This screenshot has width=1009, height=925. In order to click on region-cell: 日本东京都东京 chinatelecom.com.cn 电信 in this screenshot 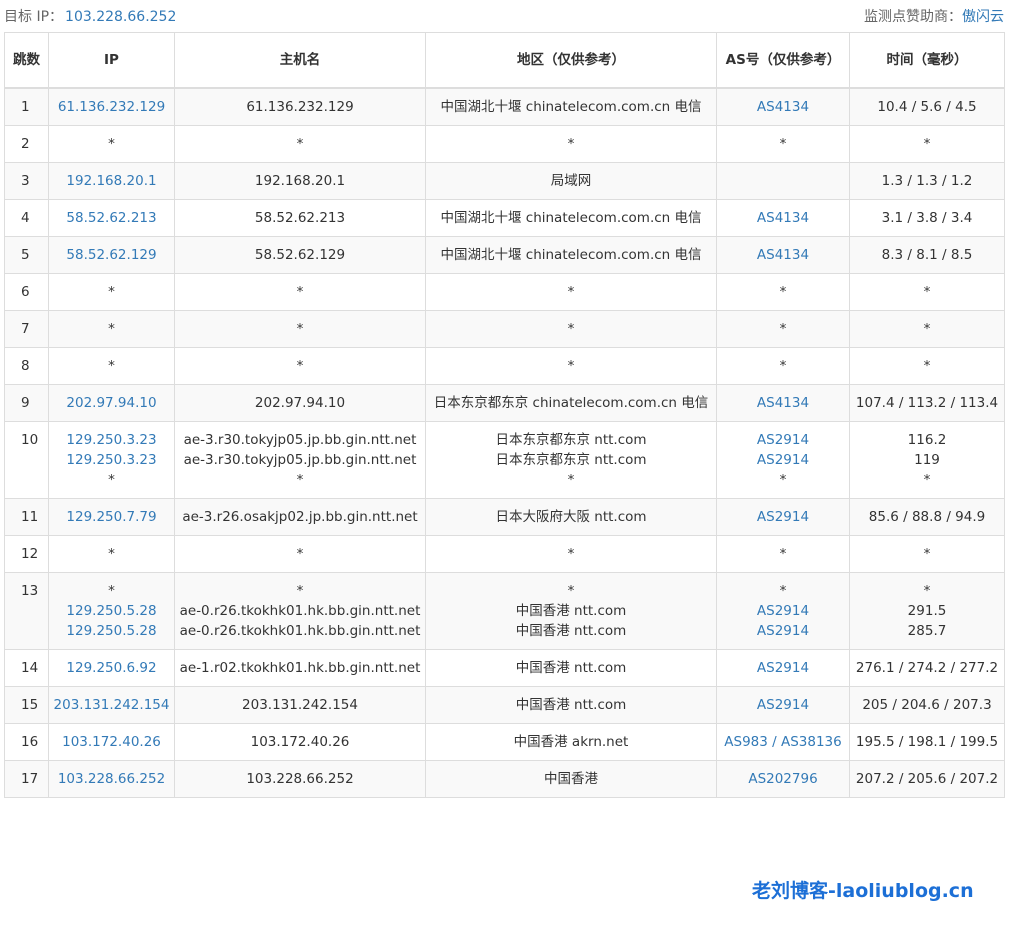, I will do `click(571, 403)`.